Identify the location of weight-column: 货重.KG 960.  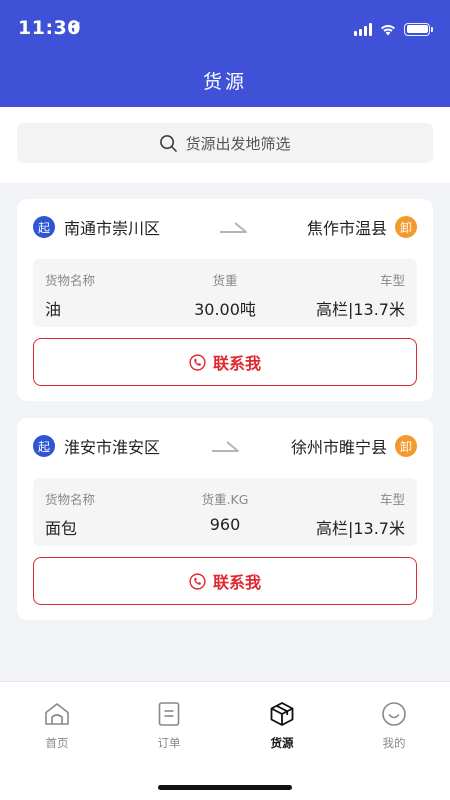
(225, 511).